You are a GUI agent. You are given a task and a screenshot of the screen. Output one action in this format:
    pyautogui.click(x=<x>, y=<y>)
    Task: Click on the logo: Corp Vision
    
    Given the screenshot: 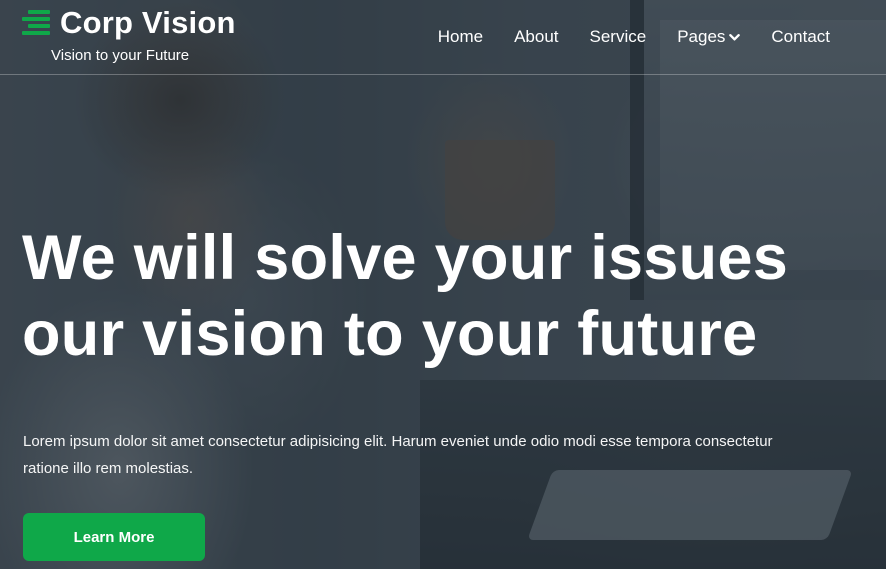 What is the action you would take?
    pyautogui.click(x=129, y=23)
    